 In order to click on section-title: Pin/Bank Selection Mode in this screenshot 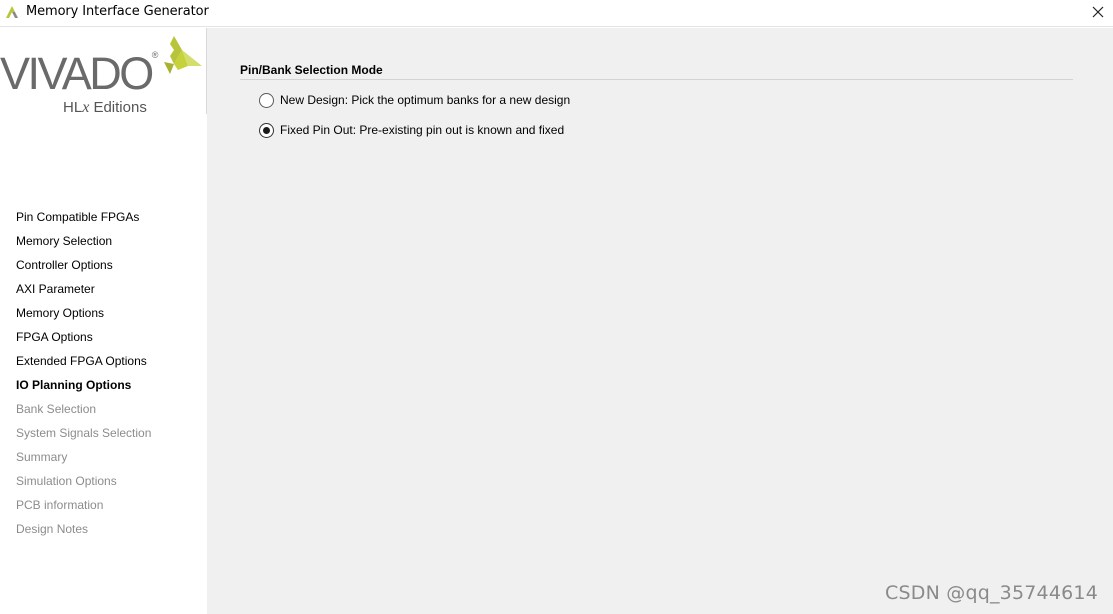, I will do `click(311, 70)`.